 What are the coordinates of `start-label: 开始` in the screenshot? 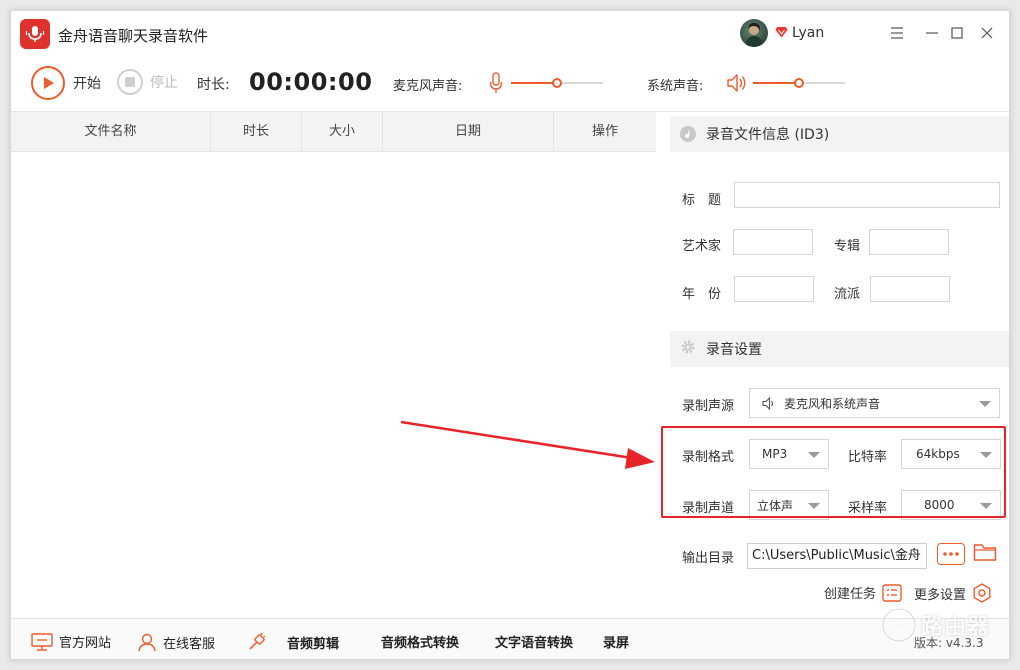 It's located at (87, 84).